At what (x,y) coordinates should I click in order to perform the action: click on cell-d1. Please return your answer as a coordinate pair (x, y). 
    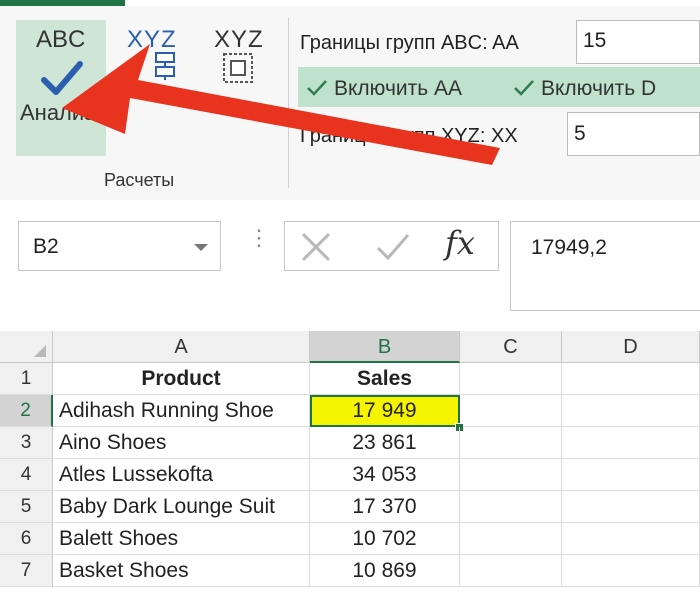
    Looking at the image, I should click on (631, 379).